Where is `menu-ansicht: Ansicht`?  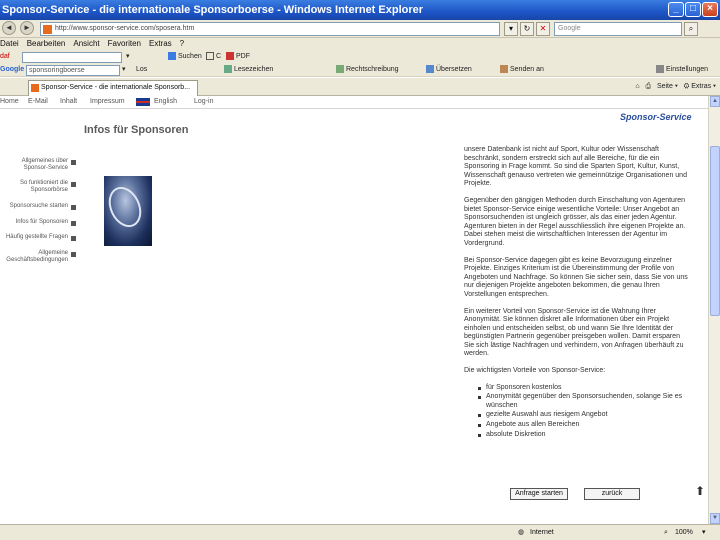 menu-ansicht: Ansicht is located at coordinates (86, 44).